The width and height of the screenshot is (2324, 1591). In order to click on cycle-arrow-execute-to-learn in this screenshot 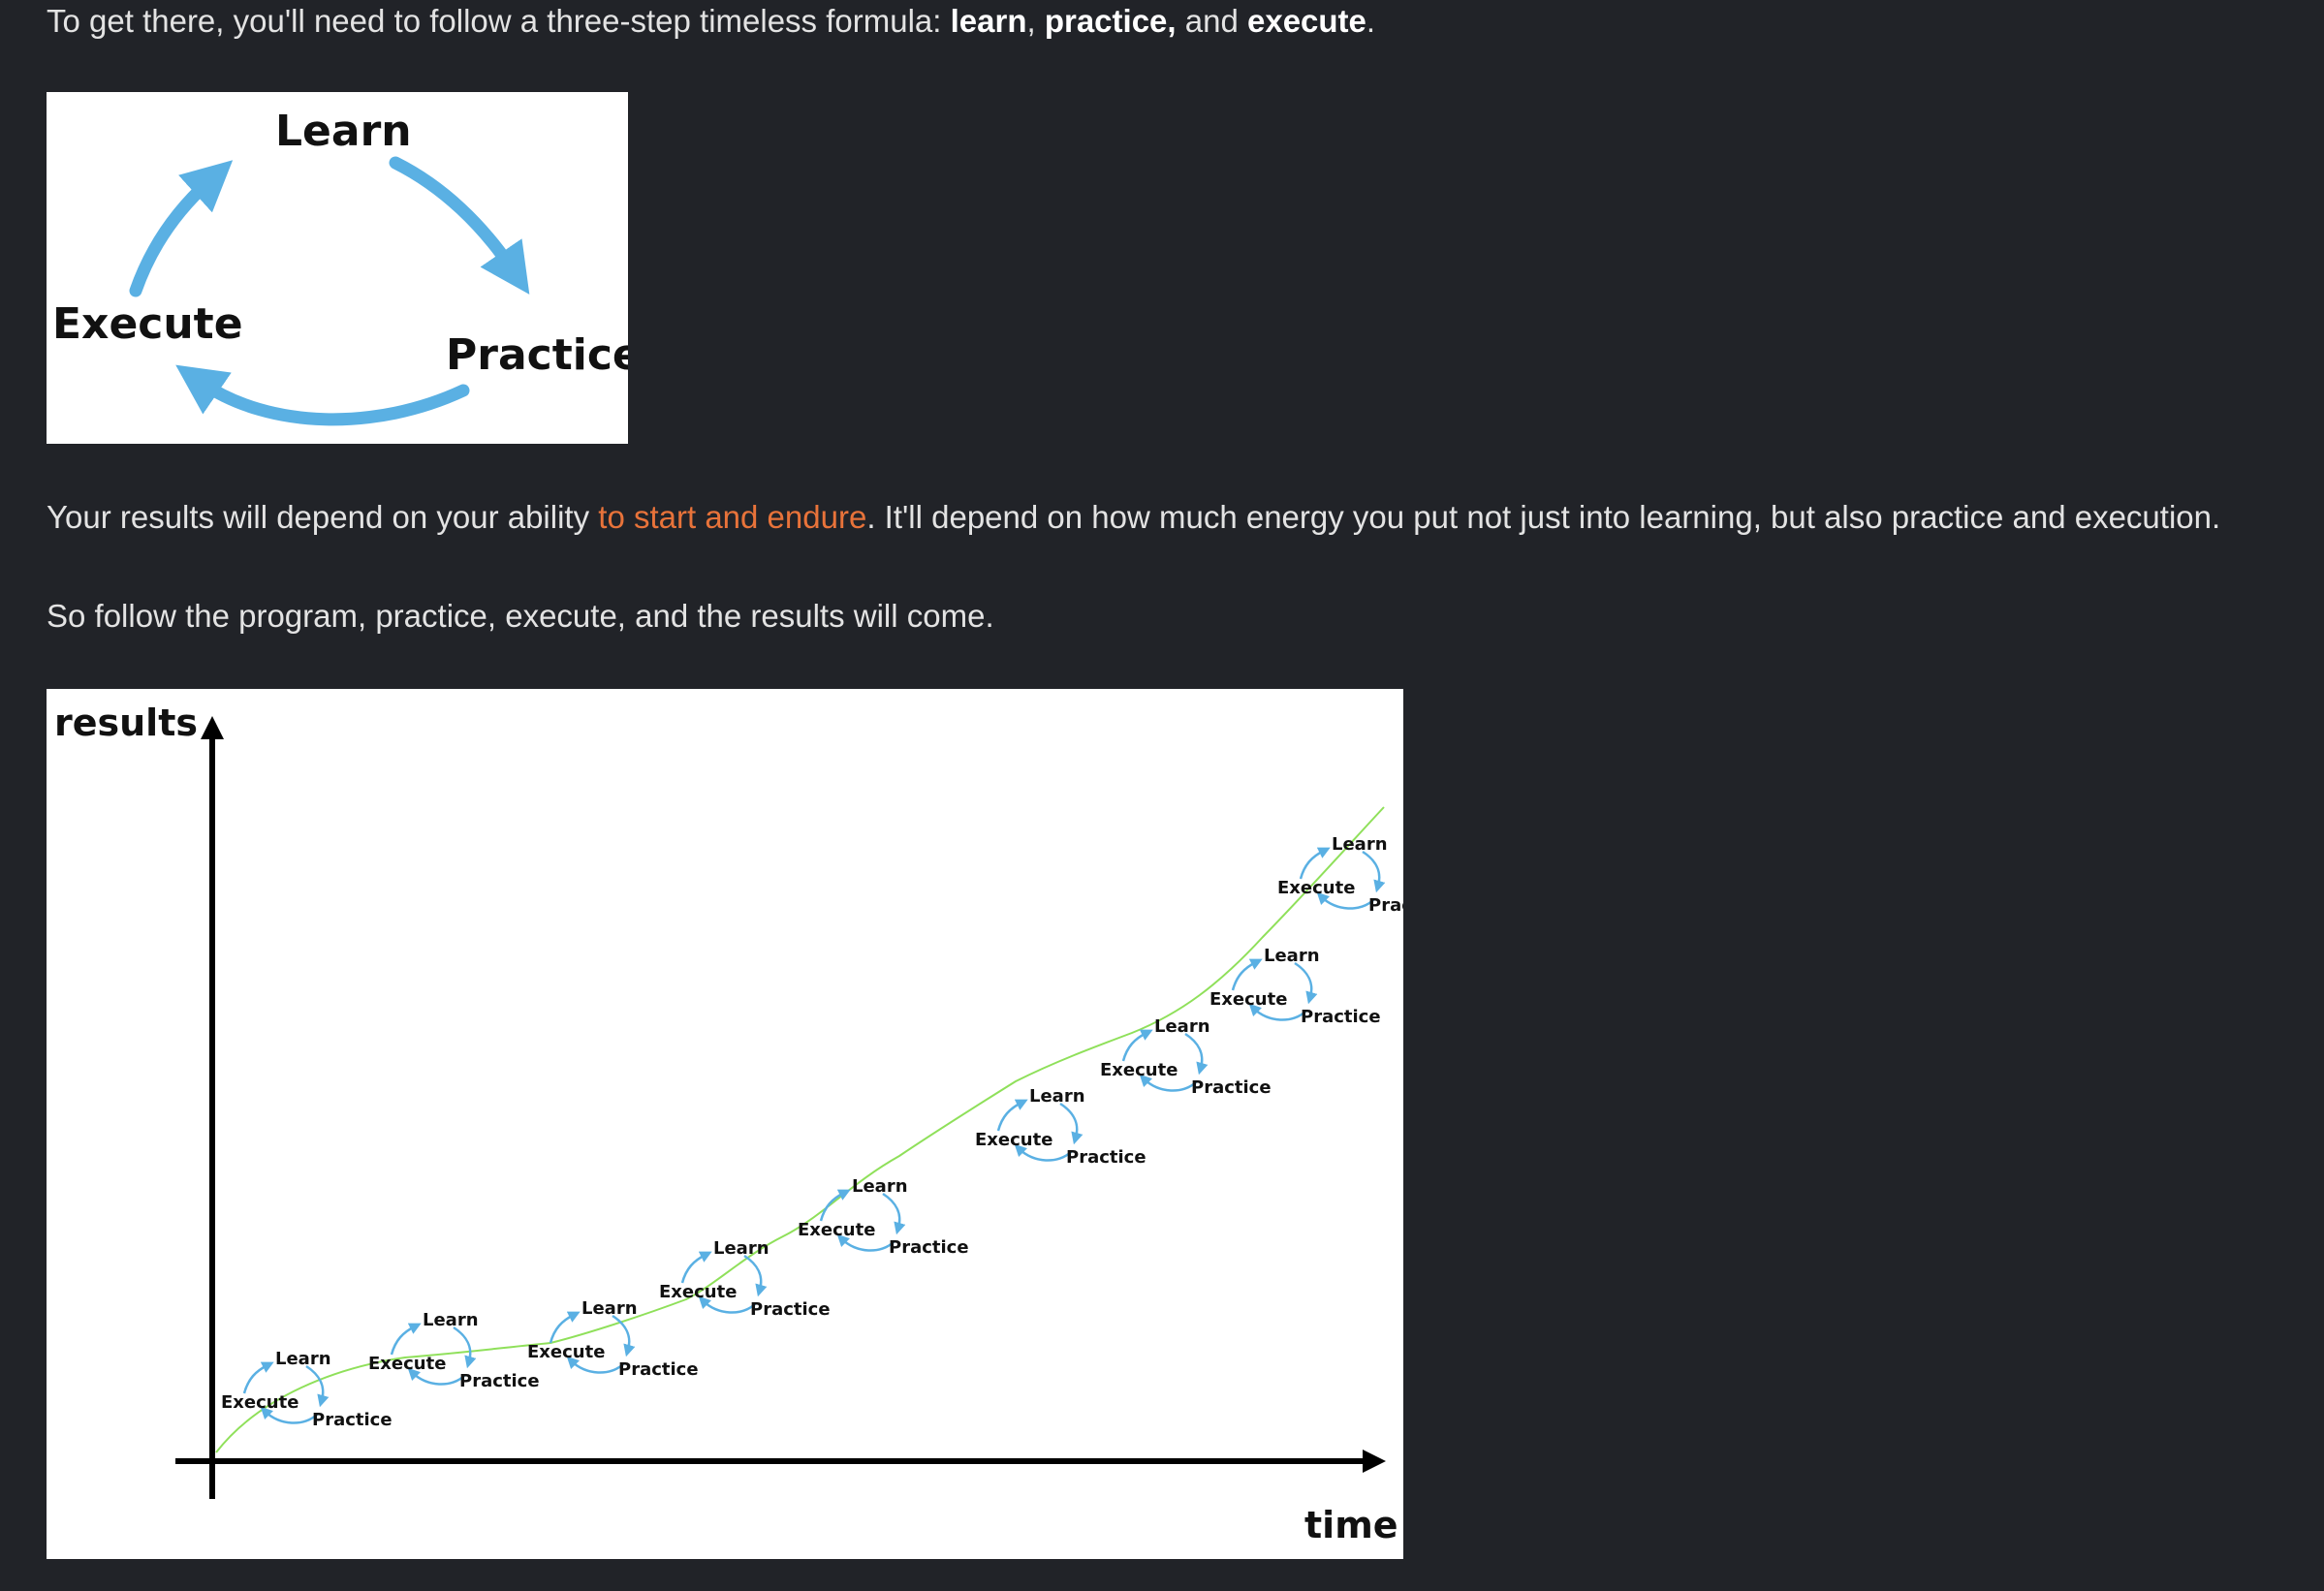, I will do `click(181, 228)`.